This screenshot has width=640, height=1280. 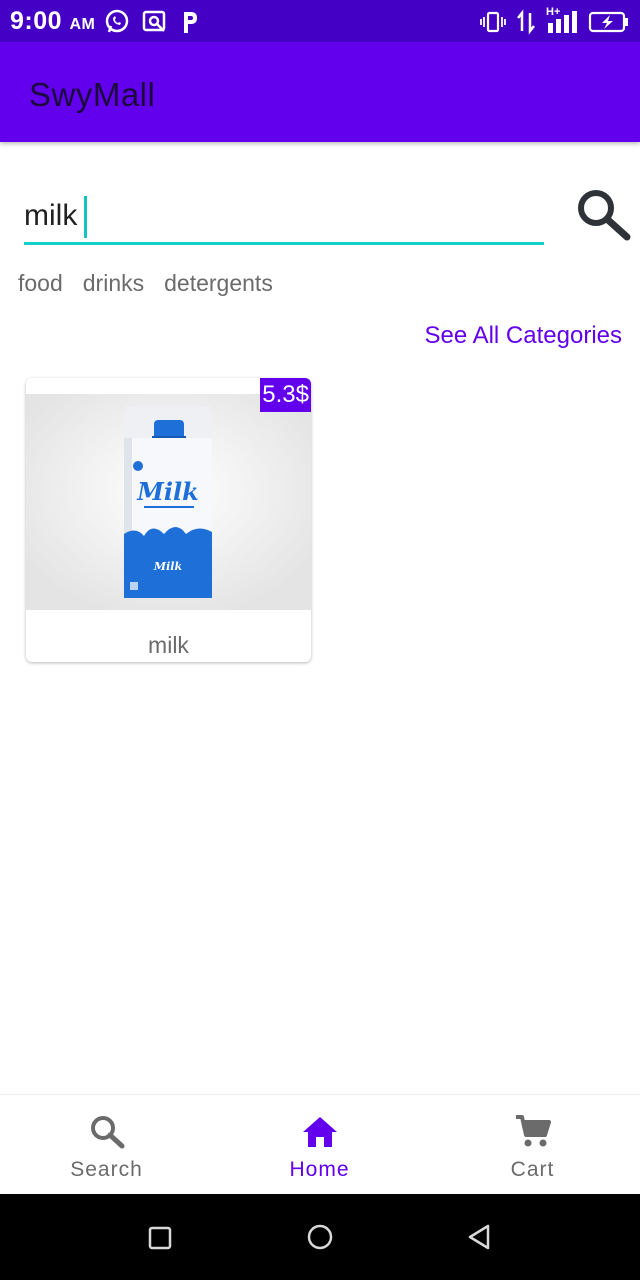 I want to click on bottom-navigation: Search Home Cart, so click(x=320, y=1144).